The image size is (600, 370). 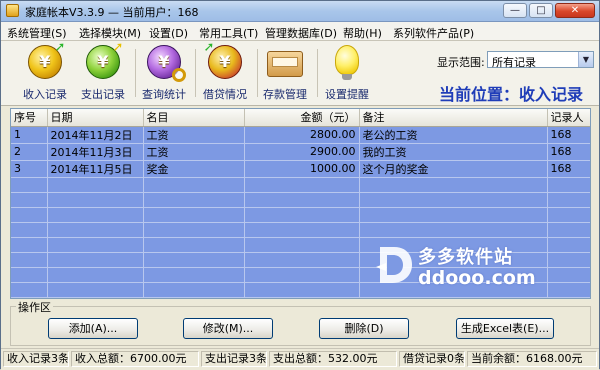 I want to click on scope-label: 显示范围:, so click(x=461, y=62).